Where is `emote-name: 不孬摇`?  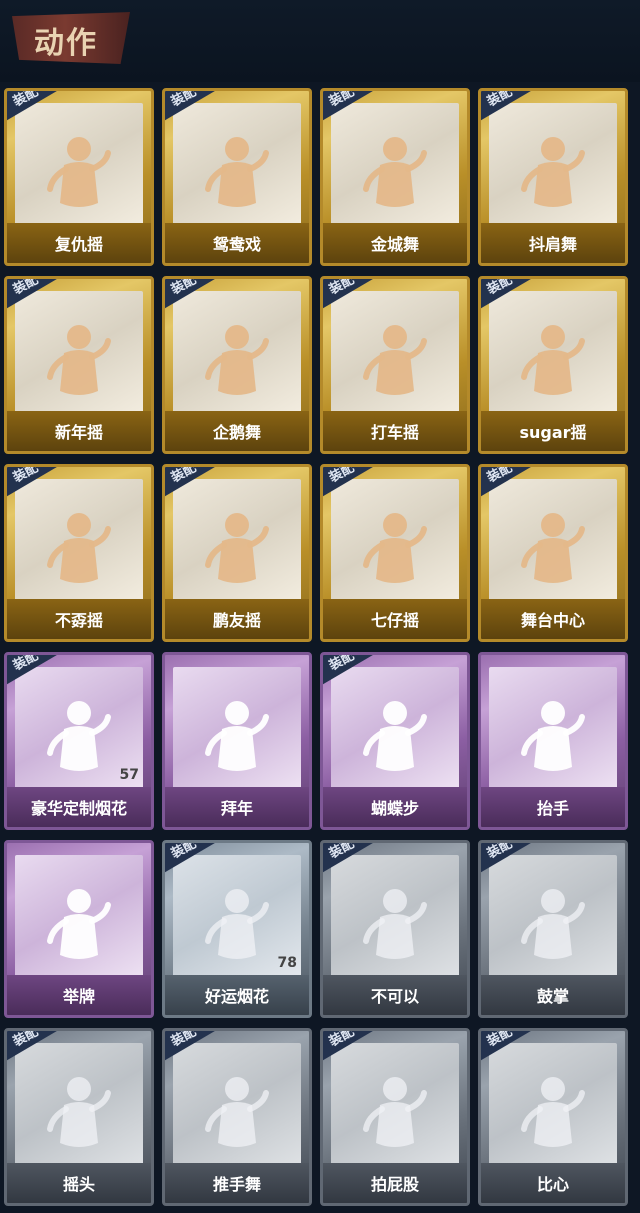
emote-name: 不孬摇 is located at coordinates (79, 619).